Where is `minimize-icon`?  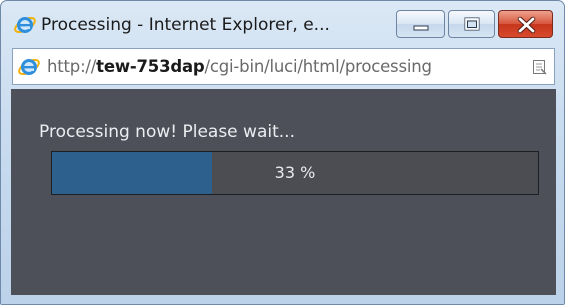
minimize-icon is located at coordinates (421, 28).